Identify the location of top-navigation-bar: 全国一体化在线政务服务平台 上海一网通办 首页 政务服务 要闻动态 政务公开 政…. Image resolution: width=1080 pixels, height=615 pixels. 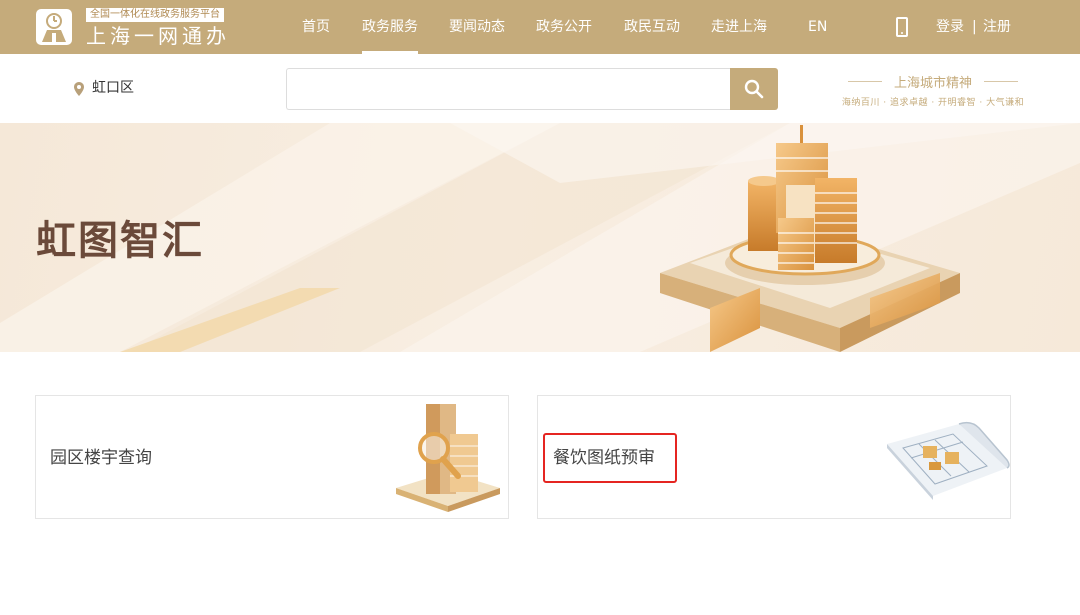
(540, 27).